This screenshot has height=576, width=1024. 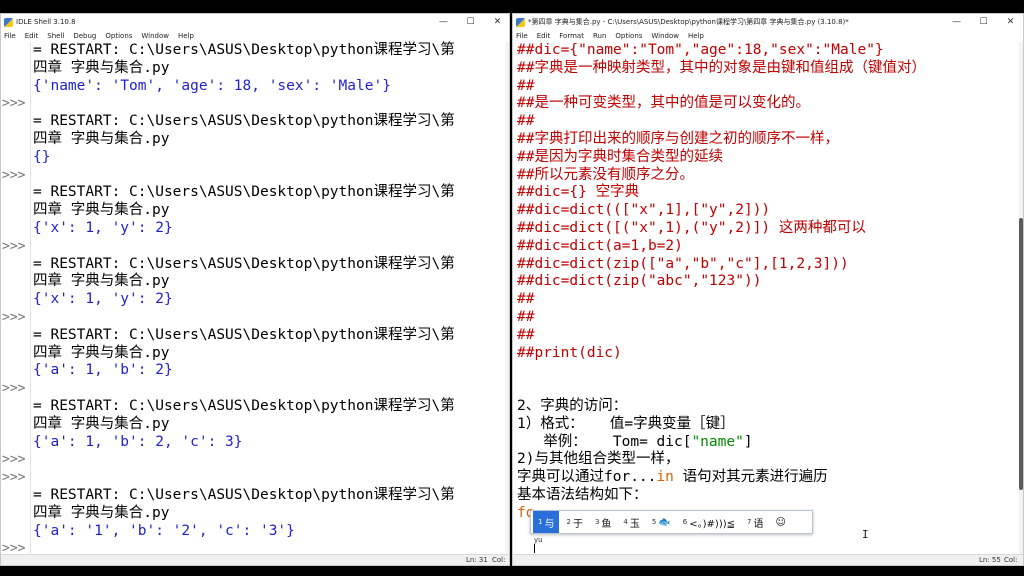 What do you see at coordinates (758, 524) in the screenshot?
I see `ime-candidate-text: 语` at bounding box center [758, 524].